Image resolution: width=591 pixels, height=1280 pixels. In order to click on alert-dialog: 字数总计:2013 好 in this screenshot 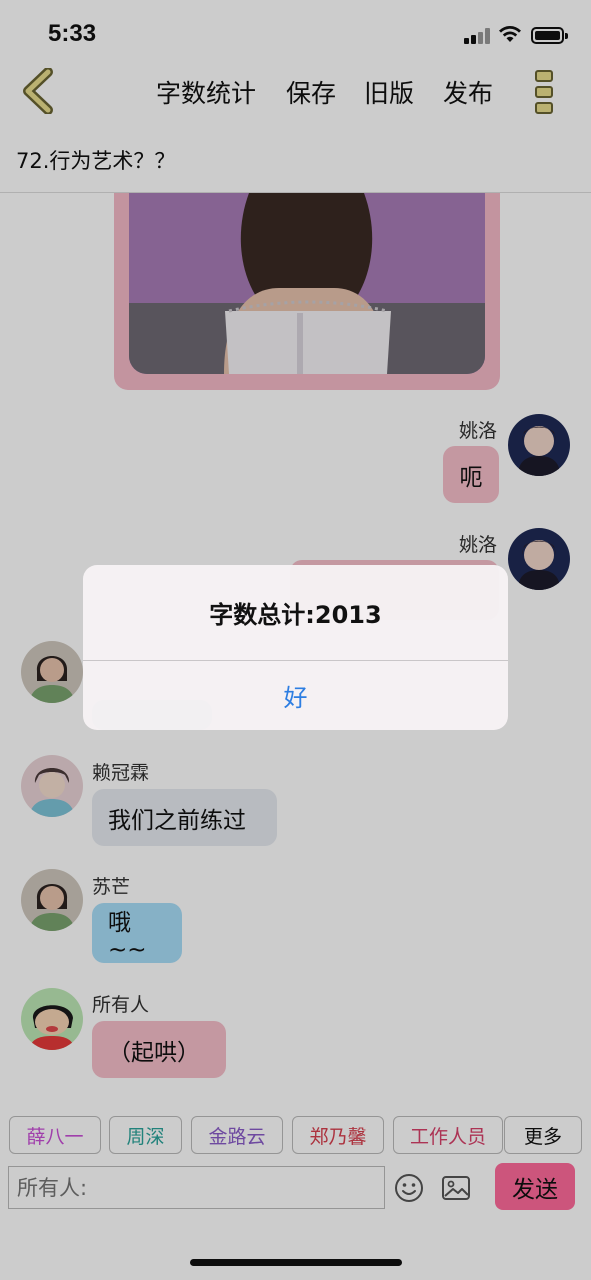, I will do `click(295, 647)`.